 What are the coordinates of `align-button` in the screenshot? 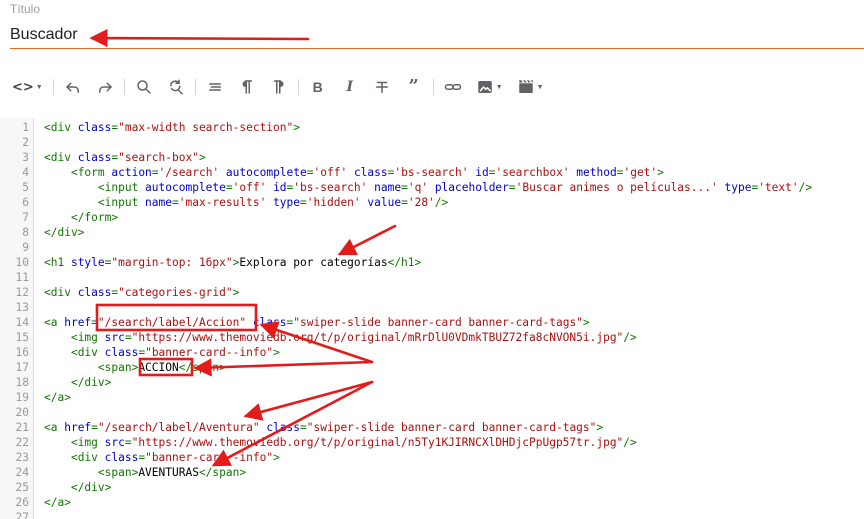 It's located at (215, 87).